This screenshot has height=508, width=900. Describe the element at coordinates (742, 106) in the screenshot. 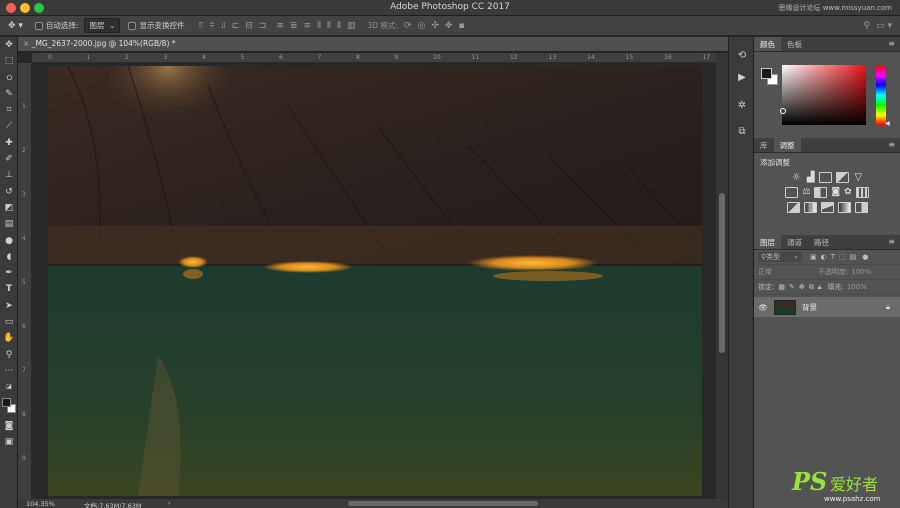

I see `adjust-panel-icon: ✲` at that location.